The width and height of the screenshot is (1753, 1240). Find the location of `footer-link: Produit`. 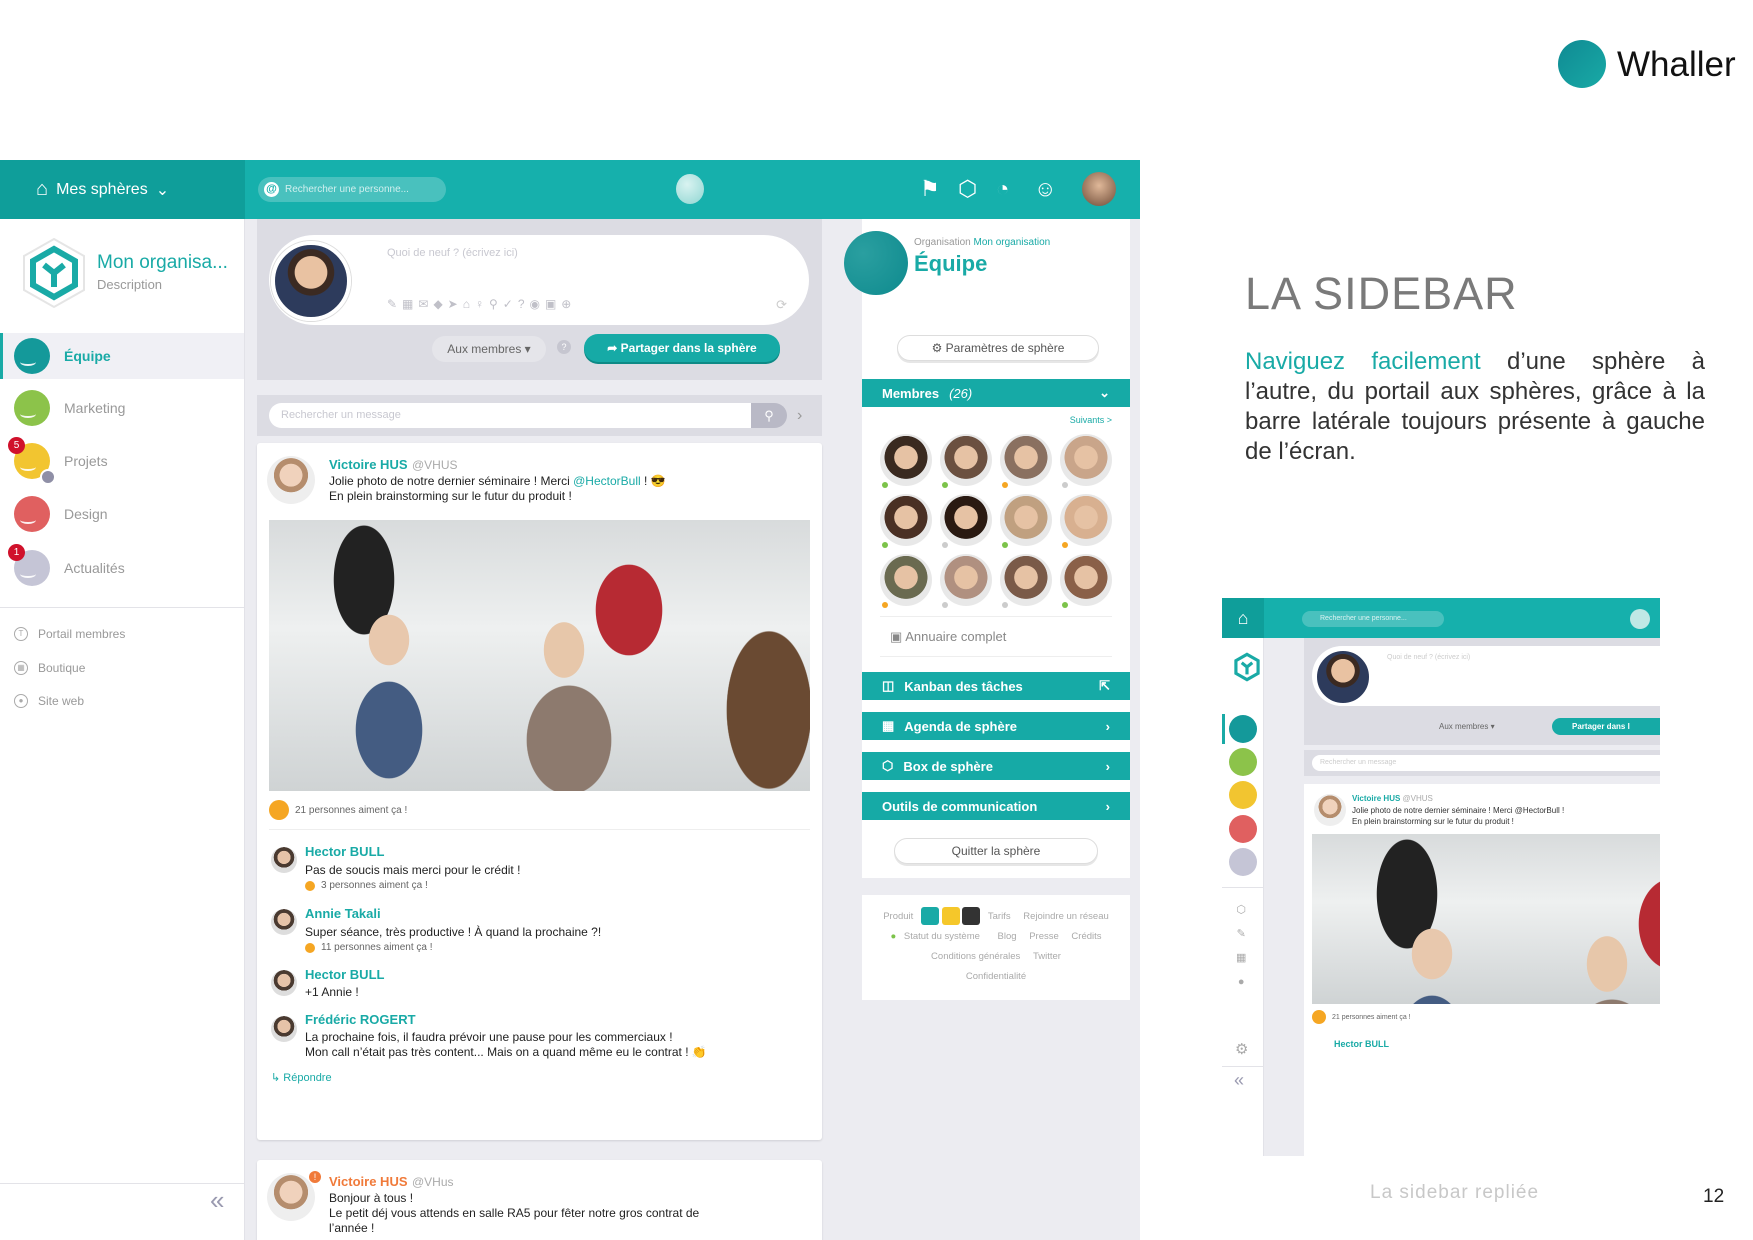

footer-link: Produit is located at coordinates (898, 916).